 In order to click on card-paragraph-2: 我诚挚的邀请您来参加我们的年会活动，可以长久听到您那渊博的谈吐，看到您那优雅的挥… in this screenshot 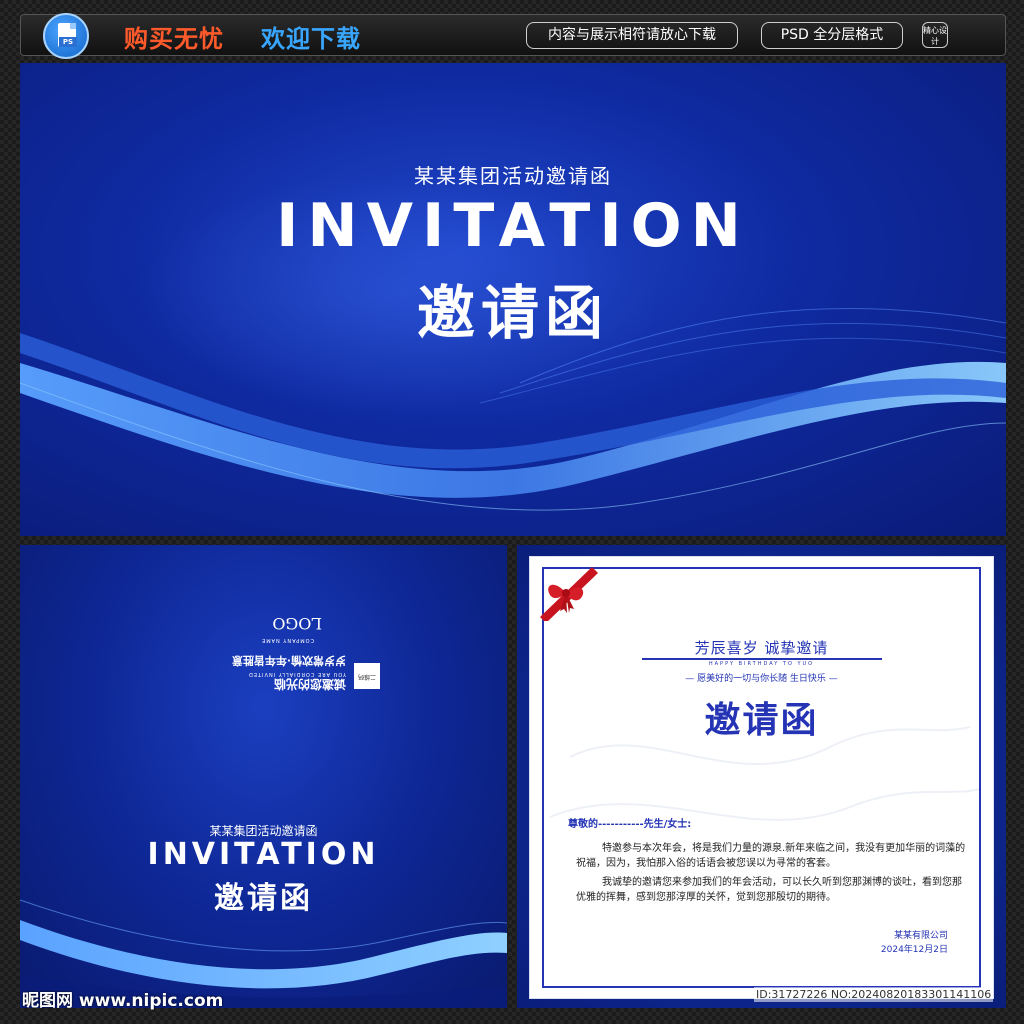, I will do `click(769, 890)`.